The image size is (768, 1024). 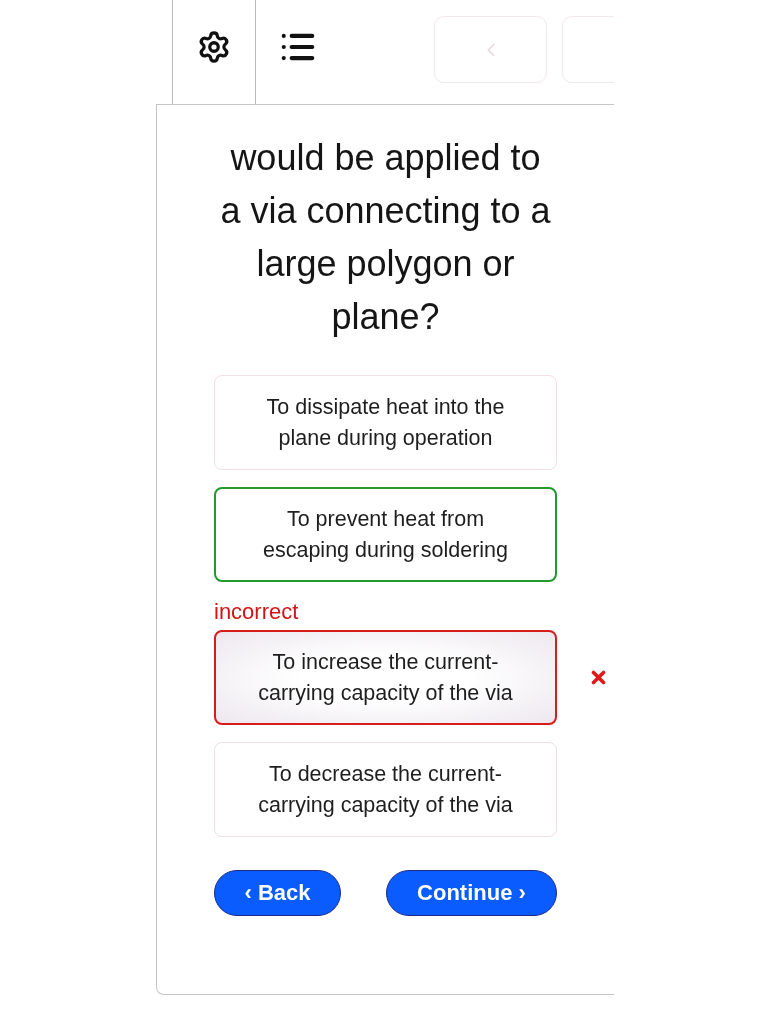 What do you see at coordinates (277, 893) in the screenshot?
I see `back-button: ‹ Back` at bounding box center [277, 893].